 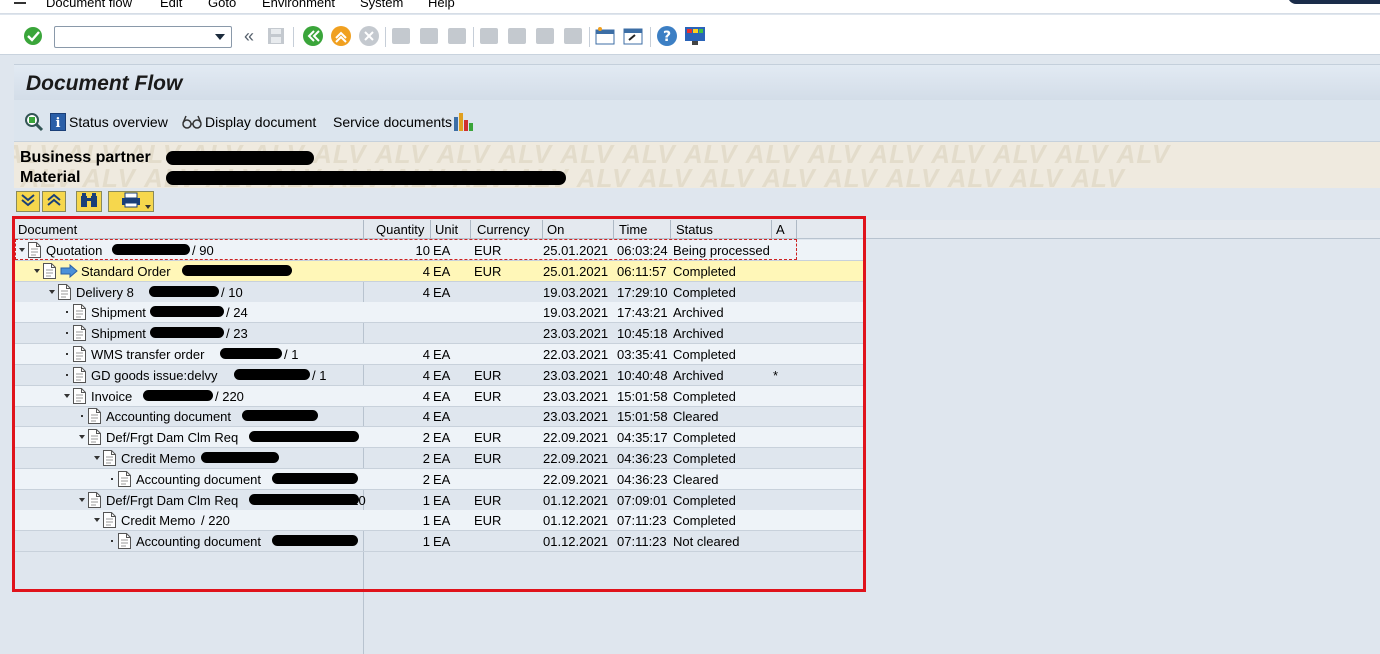 What do you see at coordinates (35, 122) in the screenshot?
I see `refresh-button` at bounding box center [35, 122].